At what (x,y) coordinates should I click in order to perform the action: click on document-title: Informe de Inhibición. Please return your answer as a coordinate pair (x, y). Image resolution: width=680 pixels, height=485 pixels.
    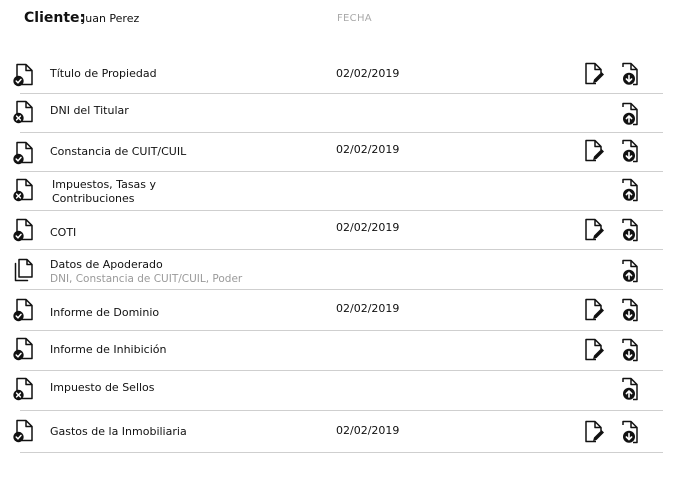
    Looking at the image, I should click on (108, 349).